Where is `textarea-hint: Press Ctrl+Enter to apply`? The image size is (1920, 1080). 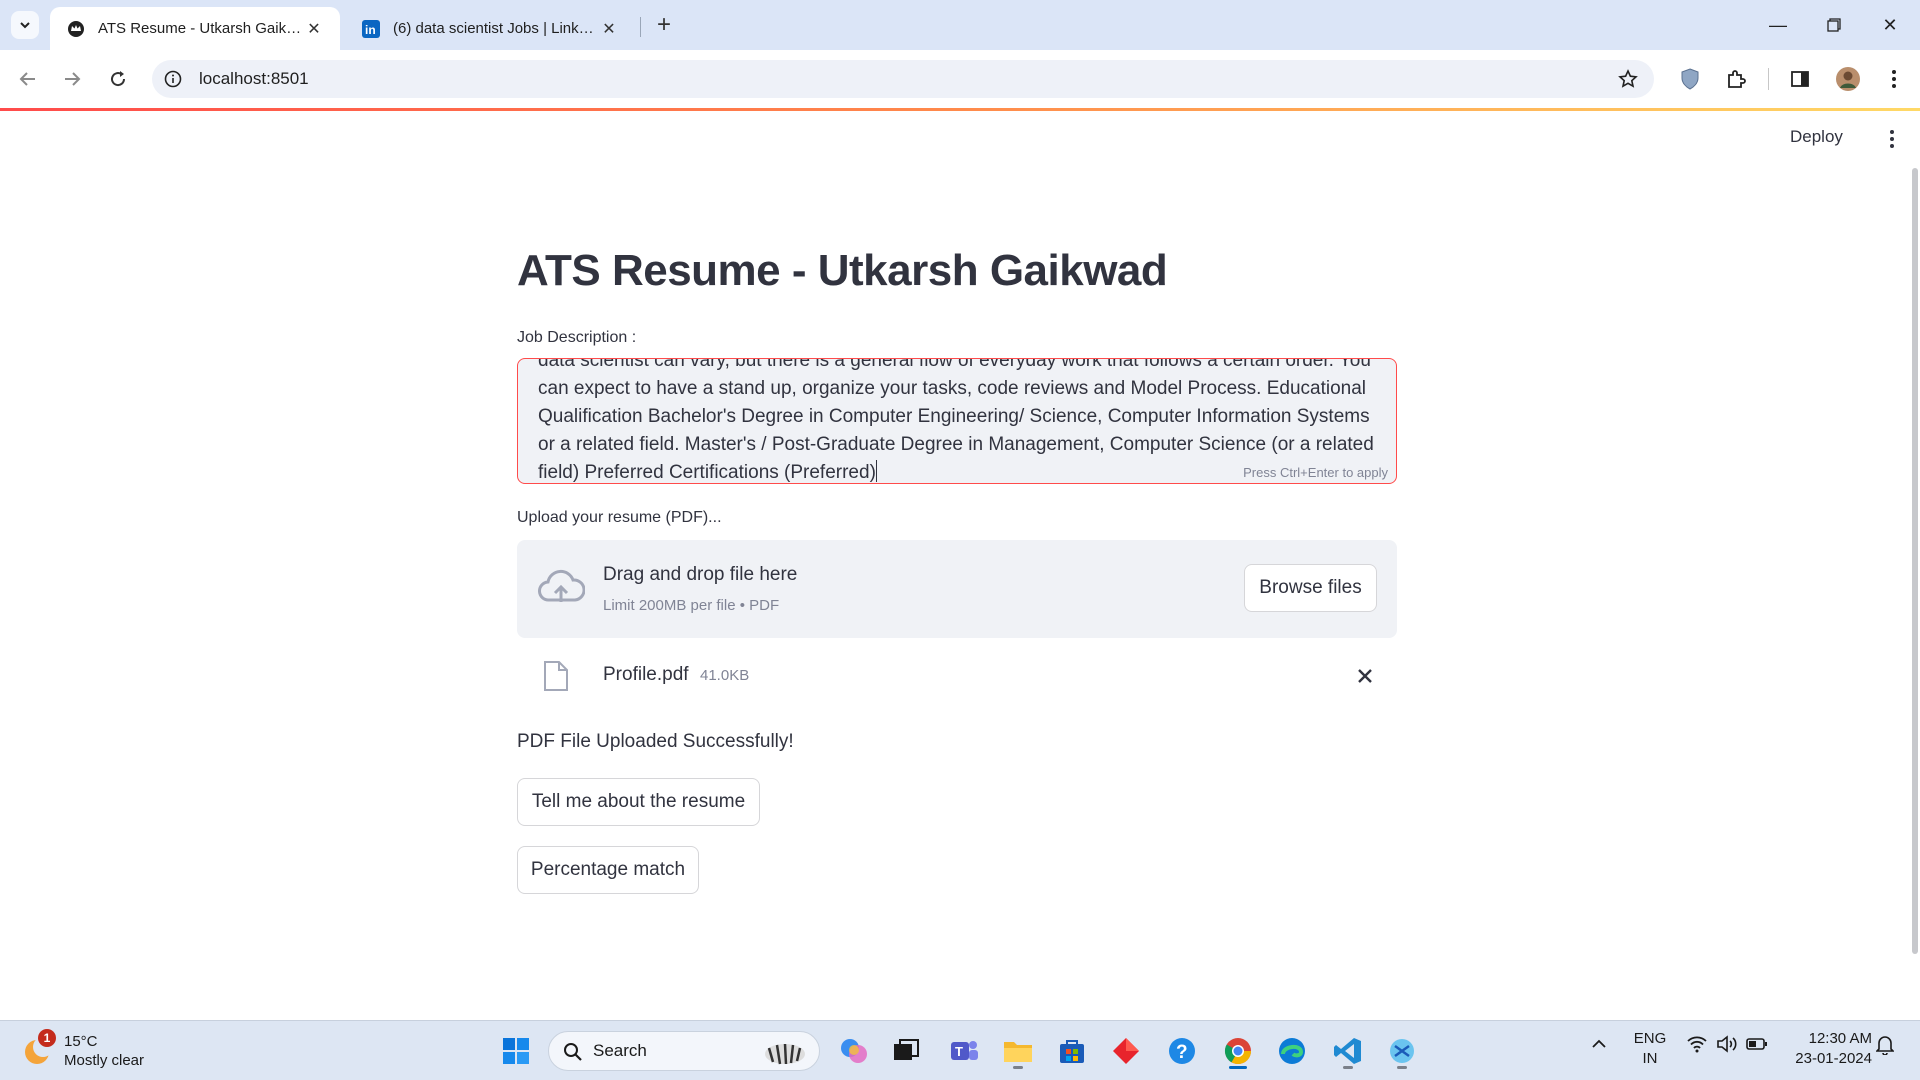
textarea-hint: Press Ctrl+Enter to apply is located at coordinates (1312, 472).